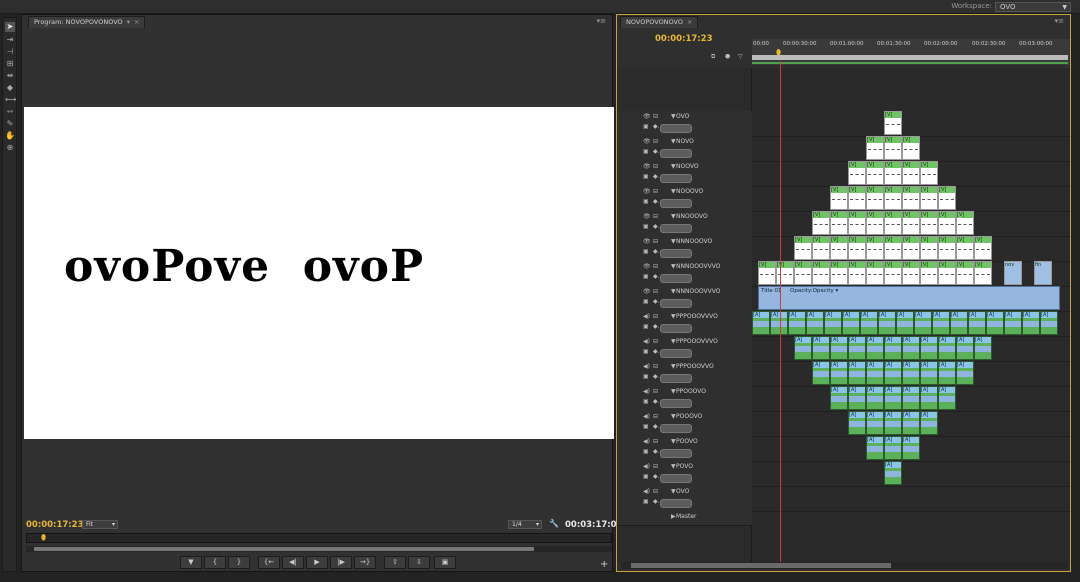  What do you see at coordinates (727, 56) in the screenshot?
I see `set-encore-marker-icon: ⬣` at bounding box center [727, 56].